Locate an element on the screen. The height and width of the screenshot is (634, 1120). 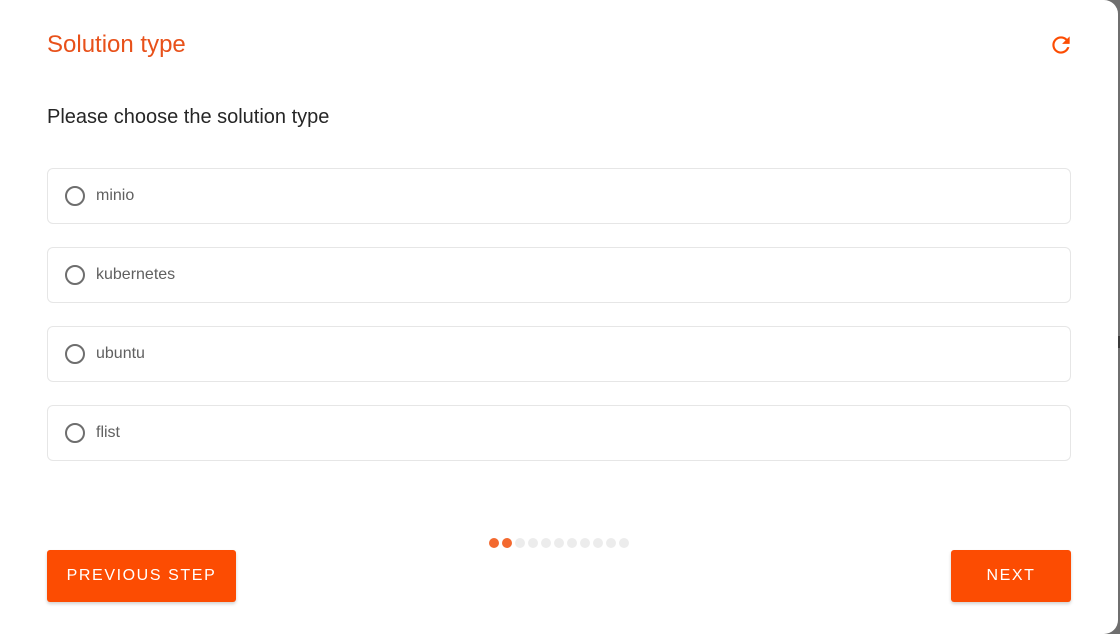
step-progress-indicator is located at coordinates (559, 543).